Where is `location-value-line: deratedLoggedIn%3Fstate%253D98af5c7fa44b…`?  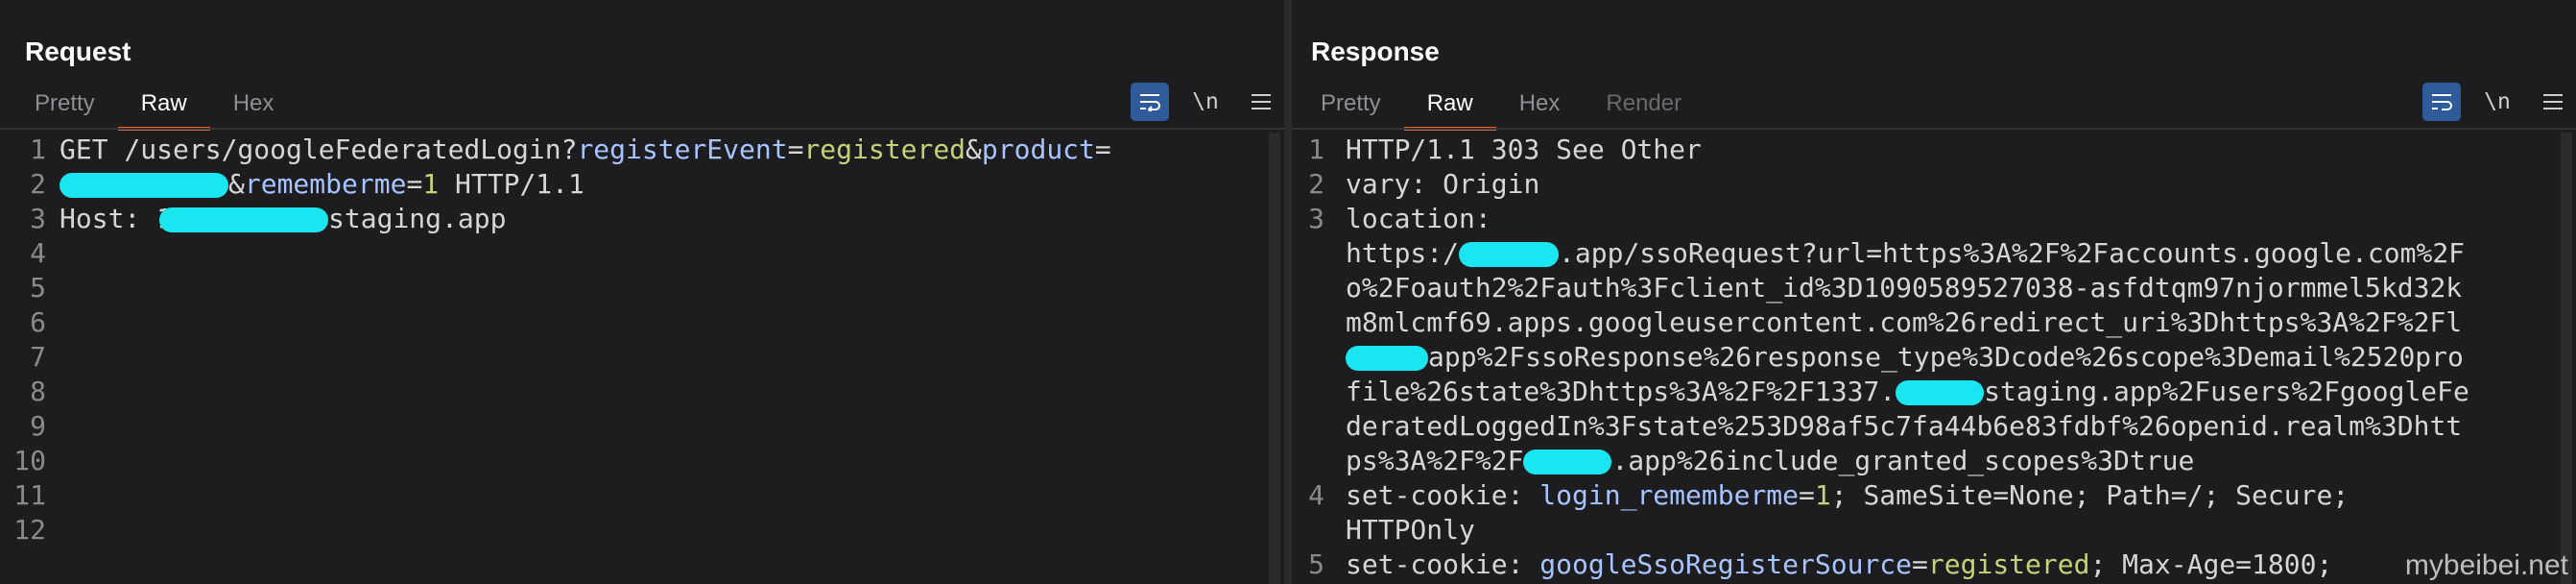 location-value-line: deratedLoggedIn%3Fstate%253D98af5c7fa44b… is located at coordinates (1904, 426).